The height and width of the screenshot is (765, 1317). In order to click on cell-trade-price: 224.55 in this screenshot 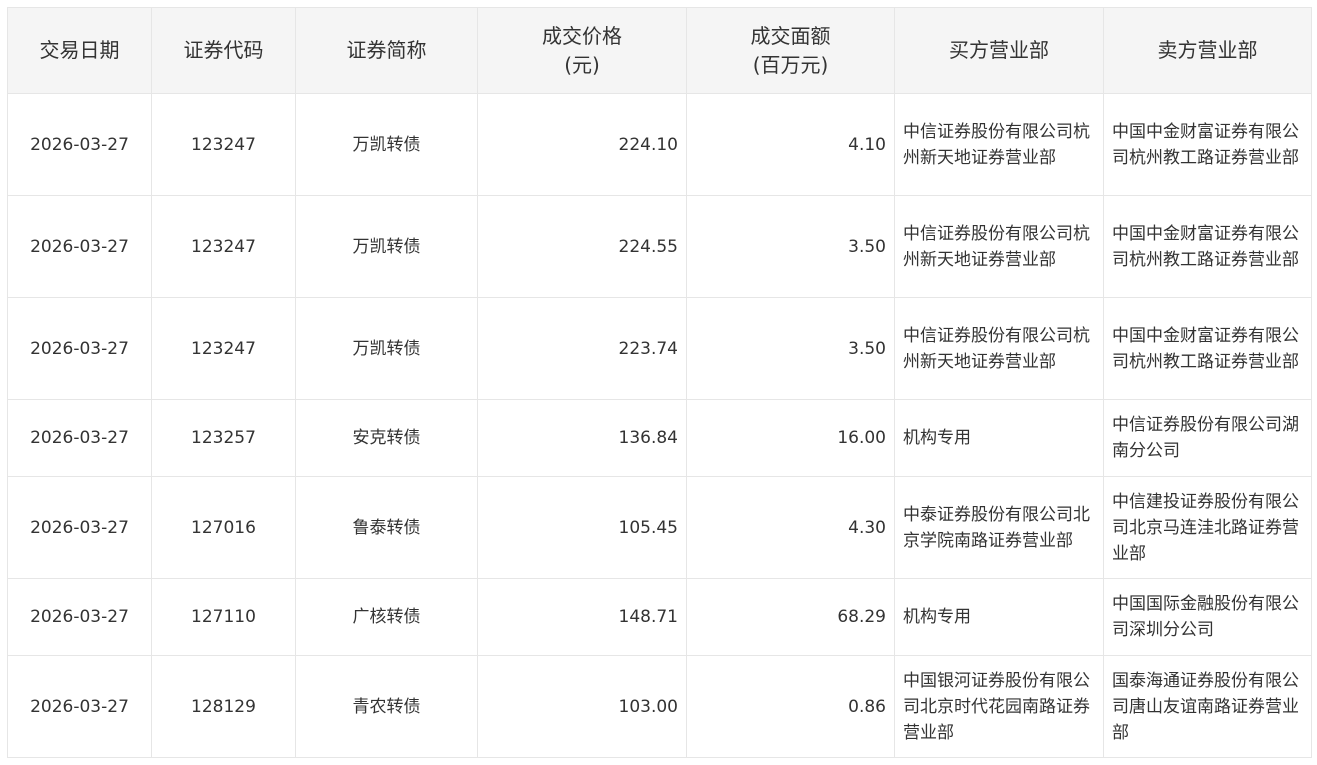, I will do `click(582, 246)`.